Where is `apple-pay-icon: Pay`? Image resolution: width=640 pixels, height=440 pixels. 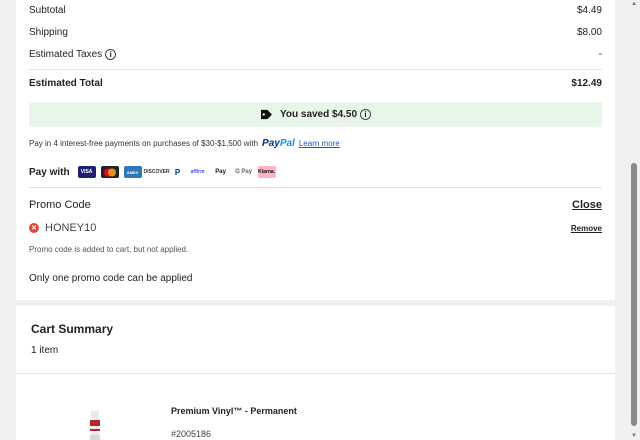
apple-pay-icon: Pay is located at coordinates (220, 172).